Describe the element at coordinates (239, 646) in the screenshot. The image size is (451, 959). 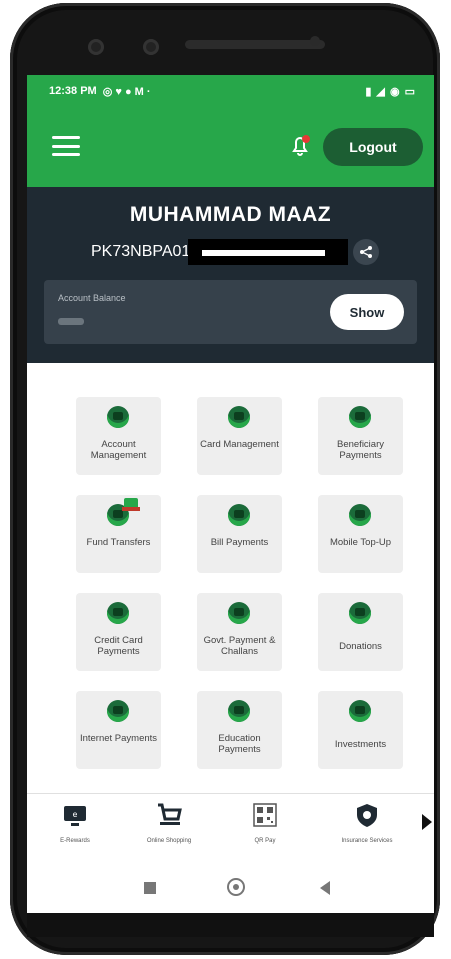
I see `service-label: Govt. Payment & Challans` at that location.